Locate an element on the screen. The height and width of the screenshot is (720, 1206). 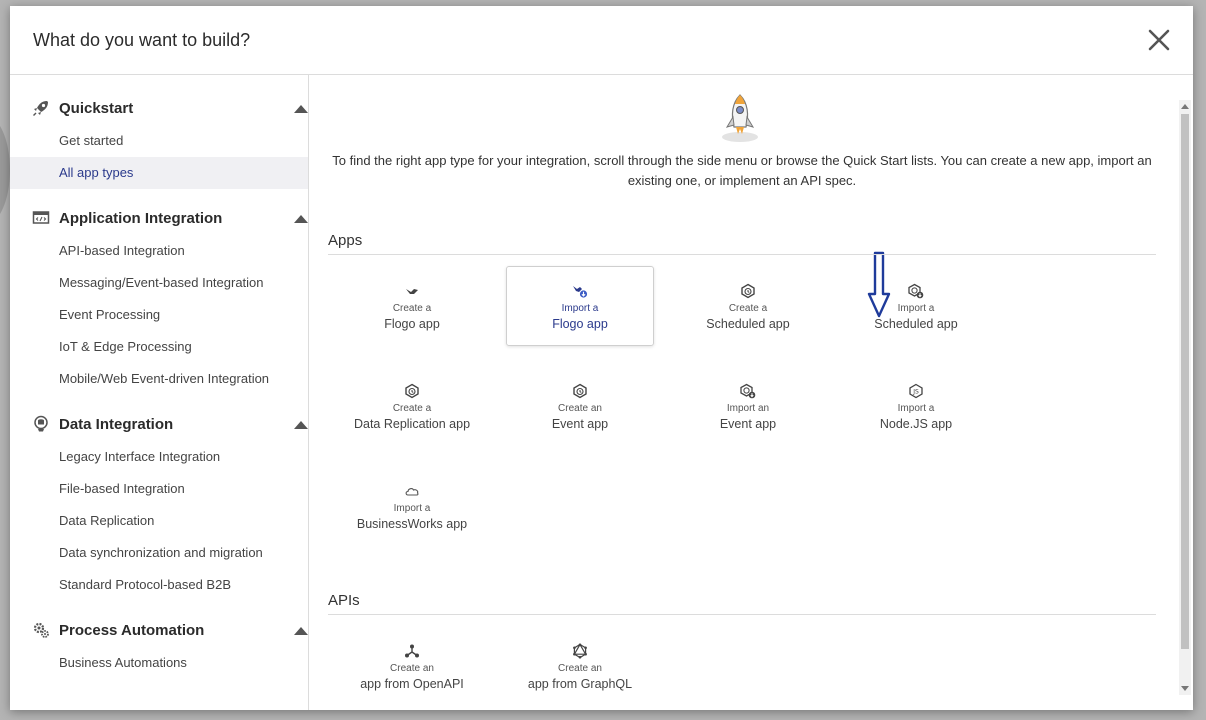
section-title: Process Automation is located at coordinates (132, 630).